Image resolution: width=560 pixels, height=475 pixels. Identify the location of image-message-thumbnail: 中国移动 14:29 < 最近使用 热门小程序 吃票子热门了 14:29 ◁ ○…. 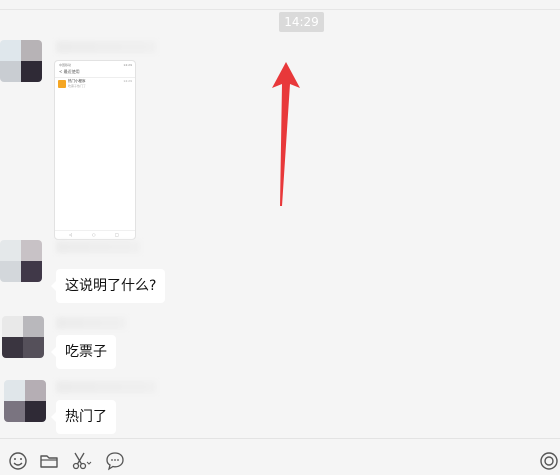
(95, 150).